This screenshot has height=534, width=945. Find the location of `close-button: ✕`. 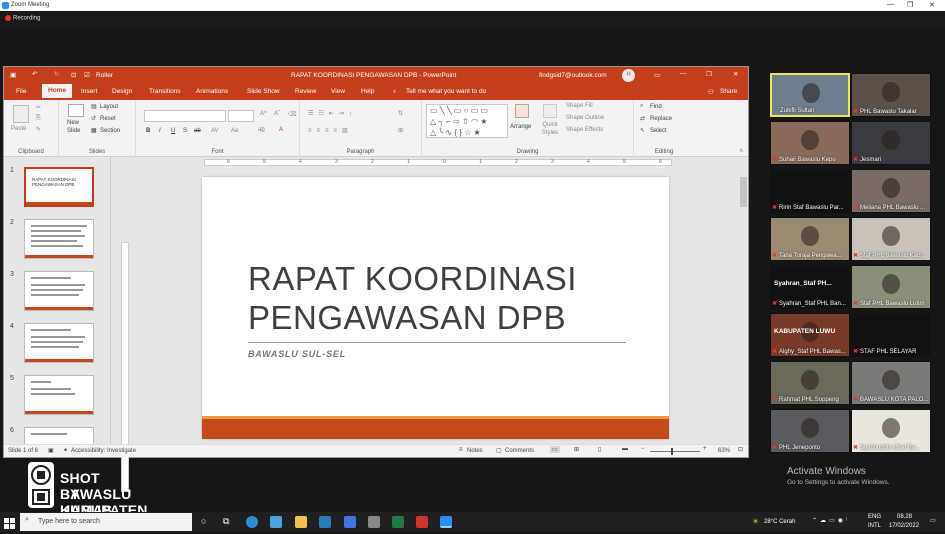

close-button: ✕ is located at coordinates (932, 5).